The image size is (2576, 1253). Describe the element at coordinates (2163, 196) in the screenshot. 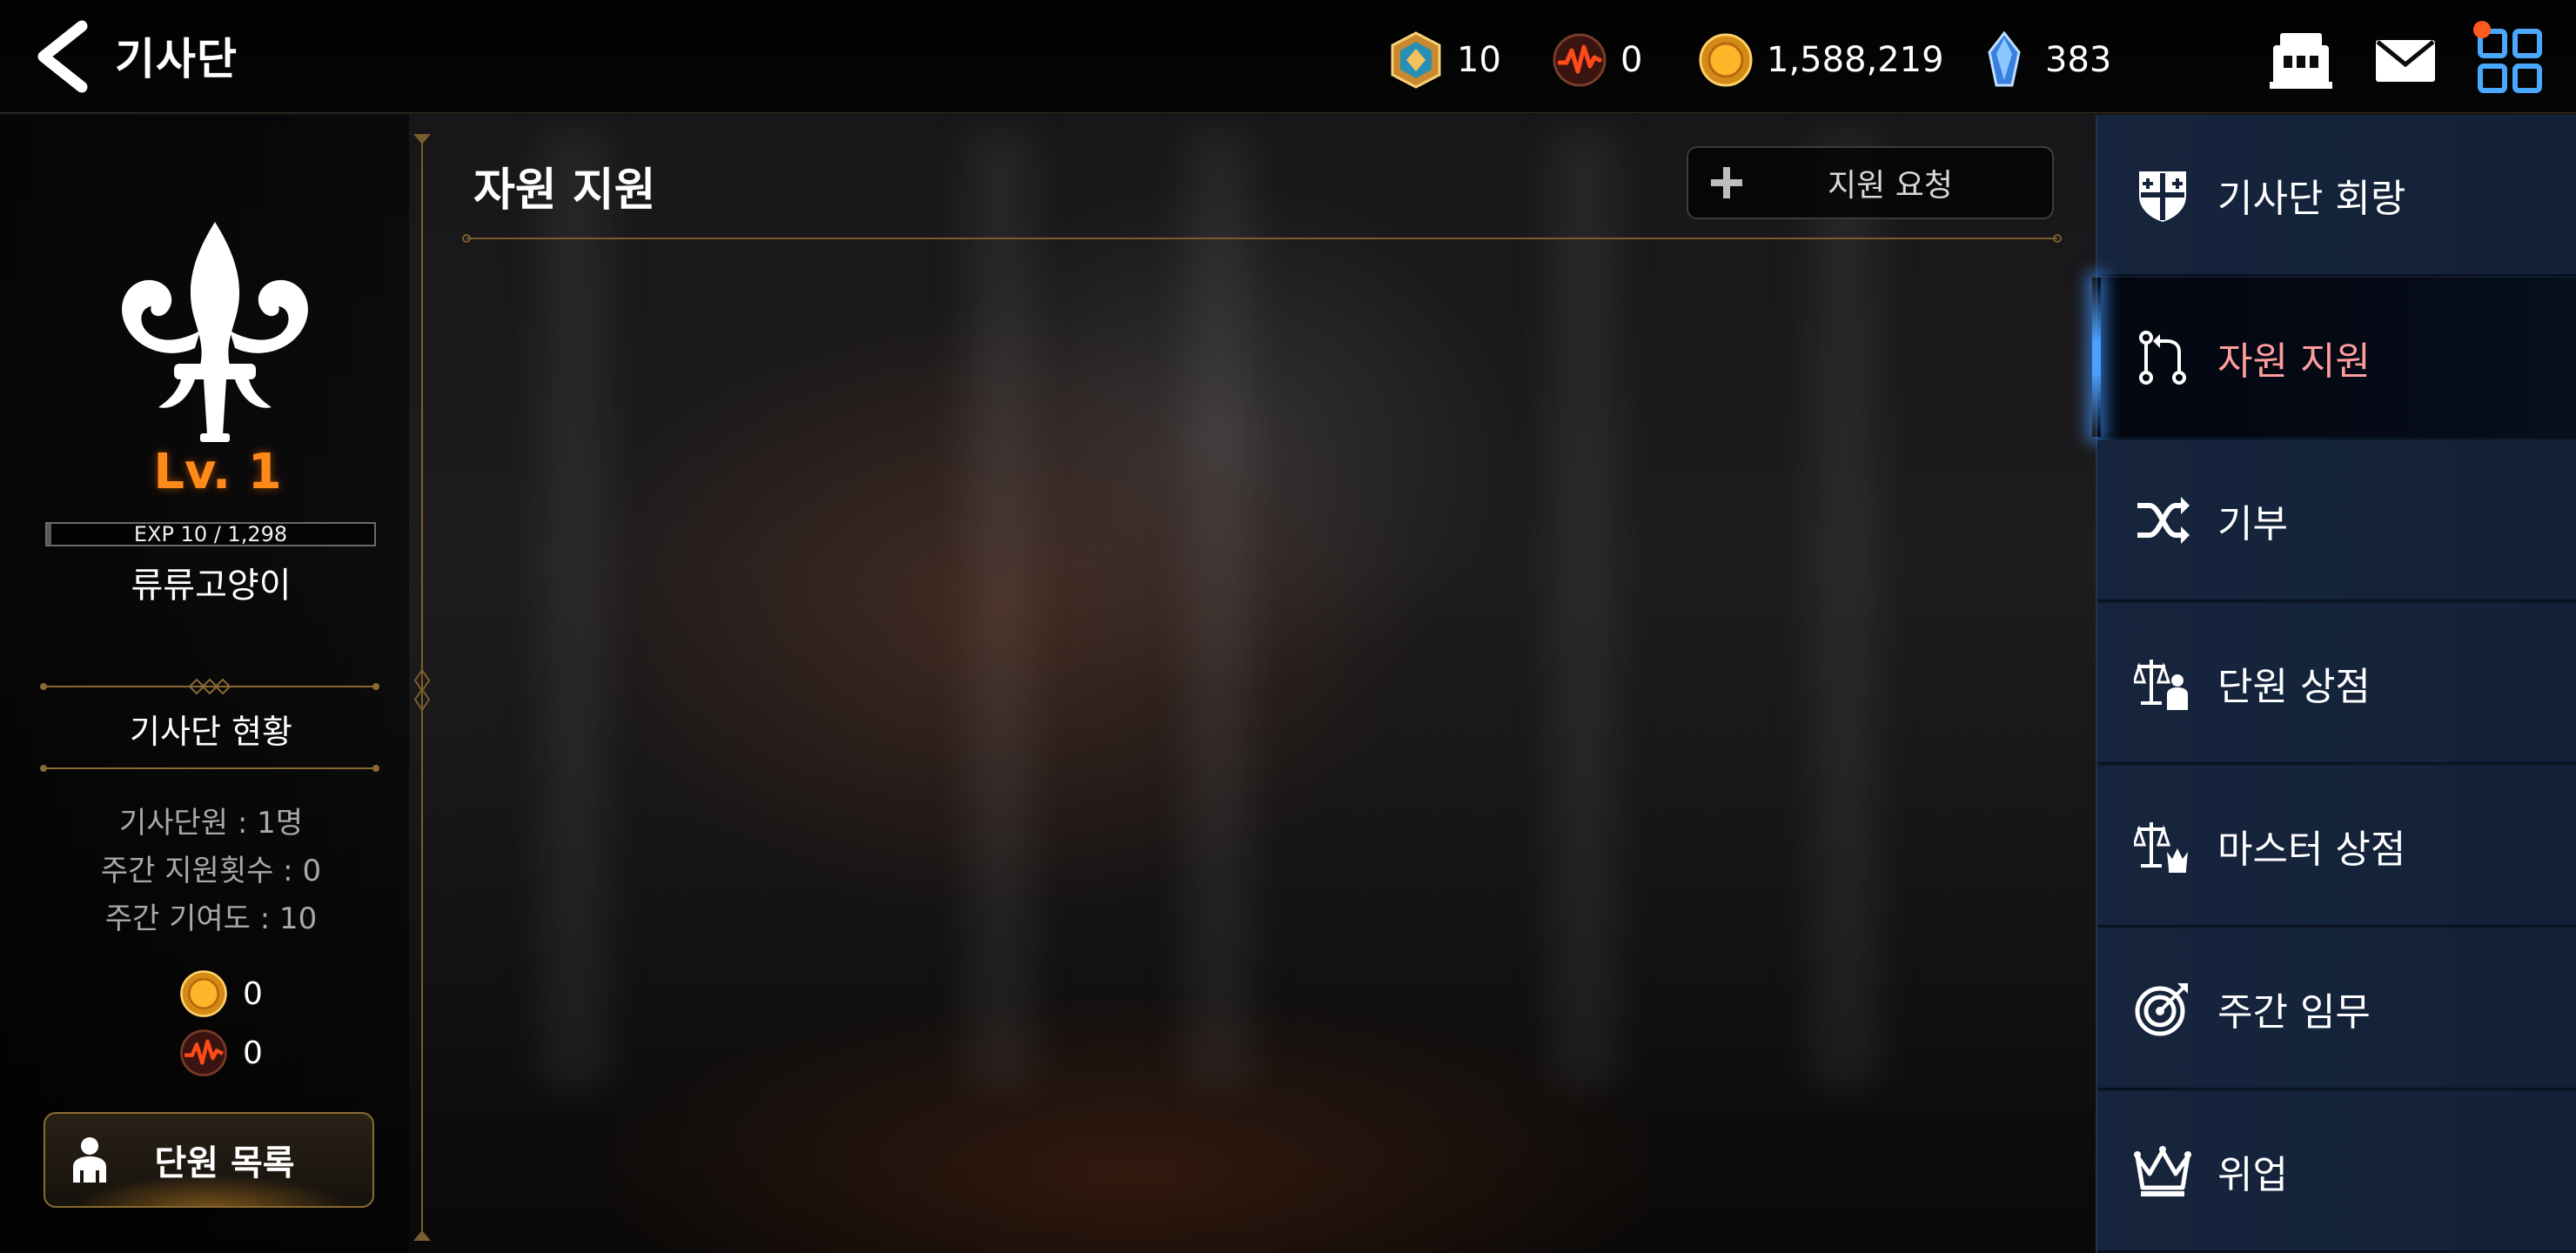

I see `shield-icon` at that location.